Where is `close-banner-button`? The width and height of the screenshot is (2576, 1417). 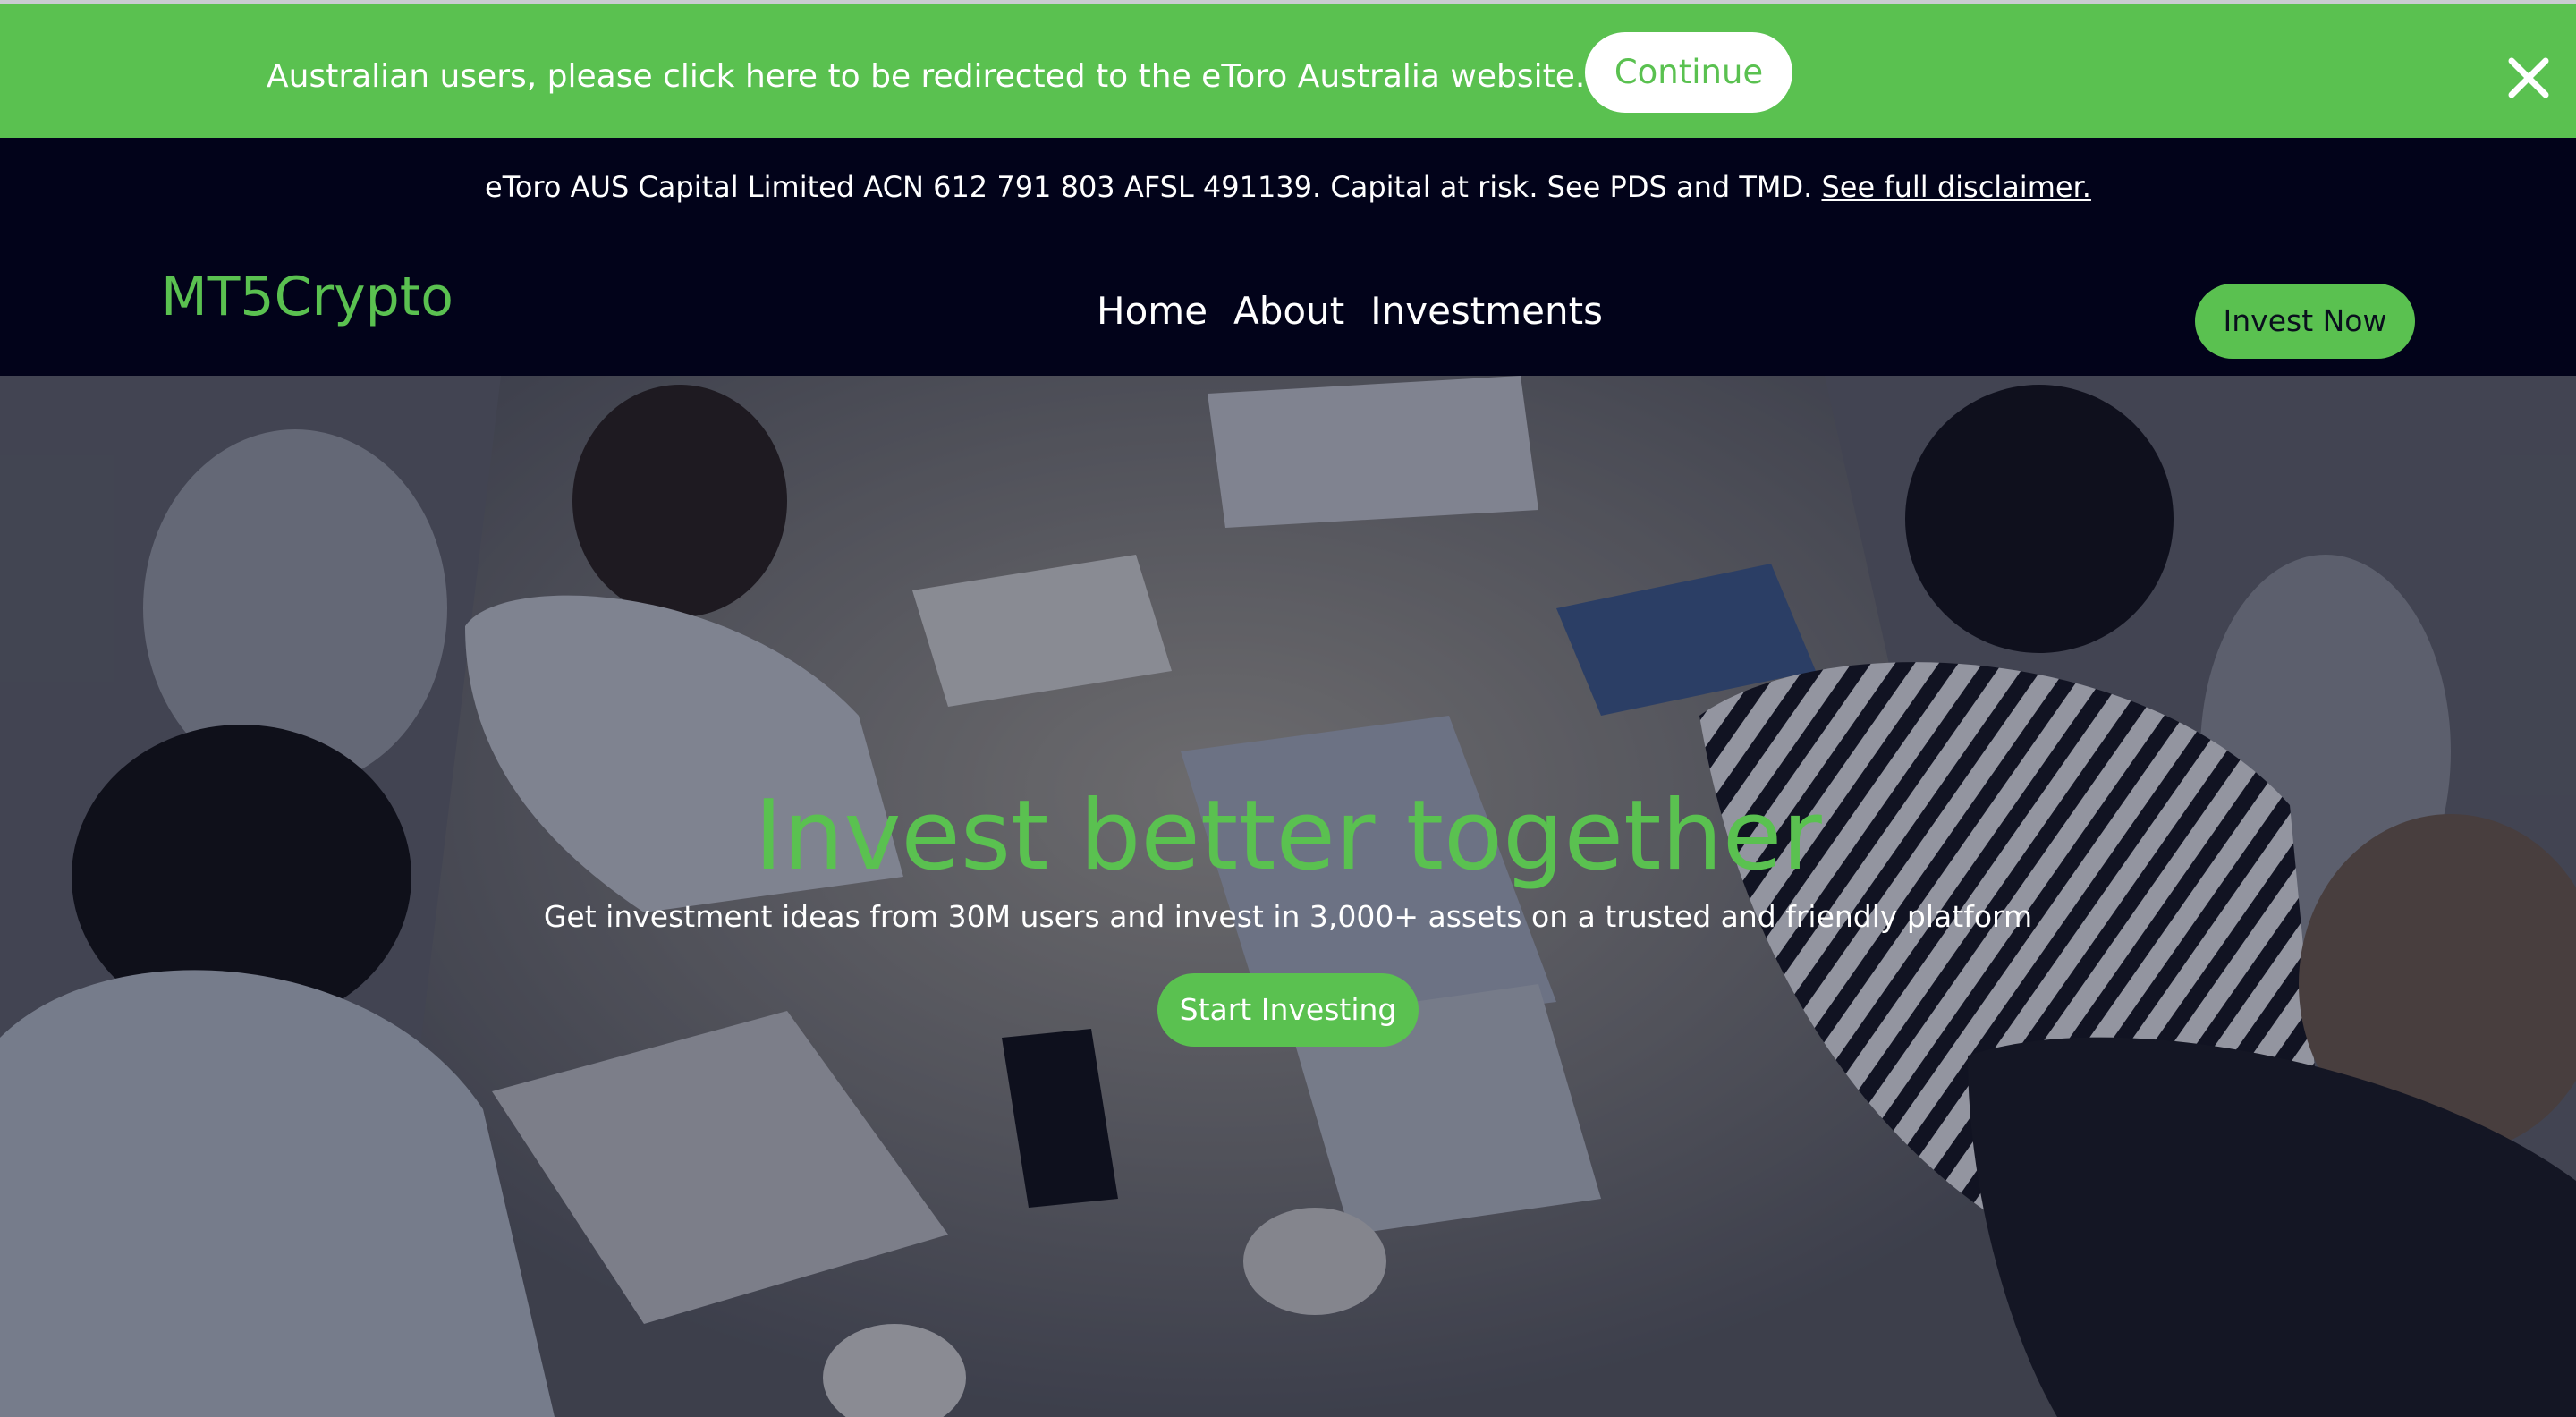 close-banner-button is located at coordinates (2528, 78).